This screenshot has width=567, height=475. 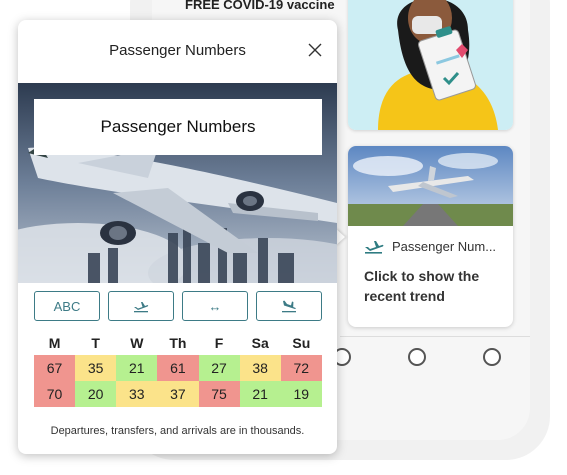 I want to click on hero-title: Passenger Numbers, so click(x=178, y=127).